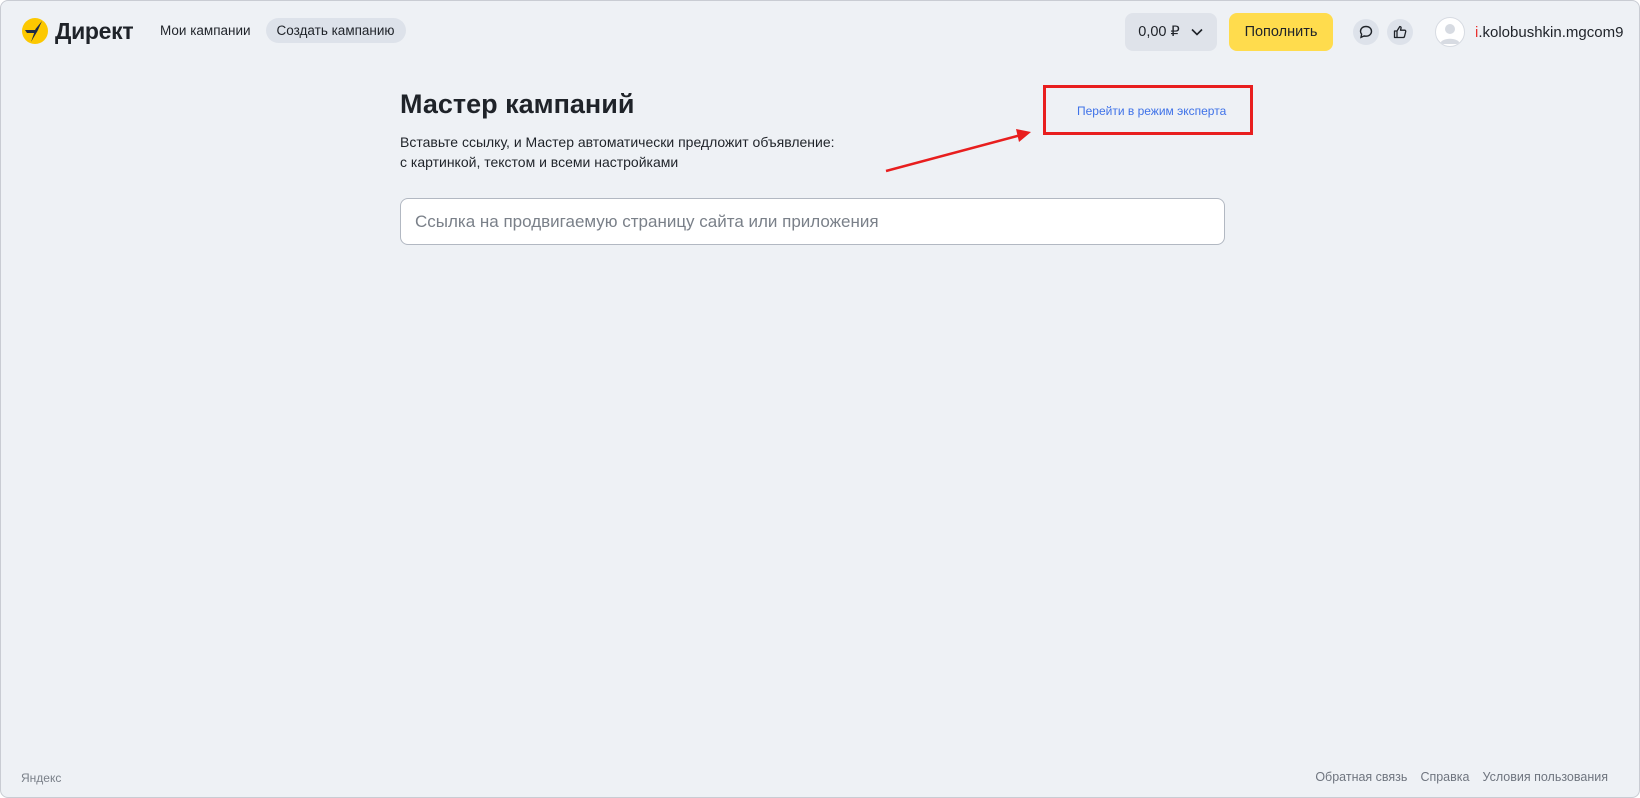 The width and height of the screenshot is (1640, 798). I want to click on chat-button, so click(1366, 32).